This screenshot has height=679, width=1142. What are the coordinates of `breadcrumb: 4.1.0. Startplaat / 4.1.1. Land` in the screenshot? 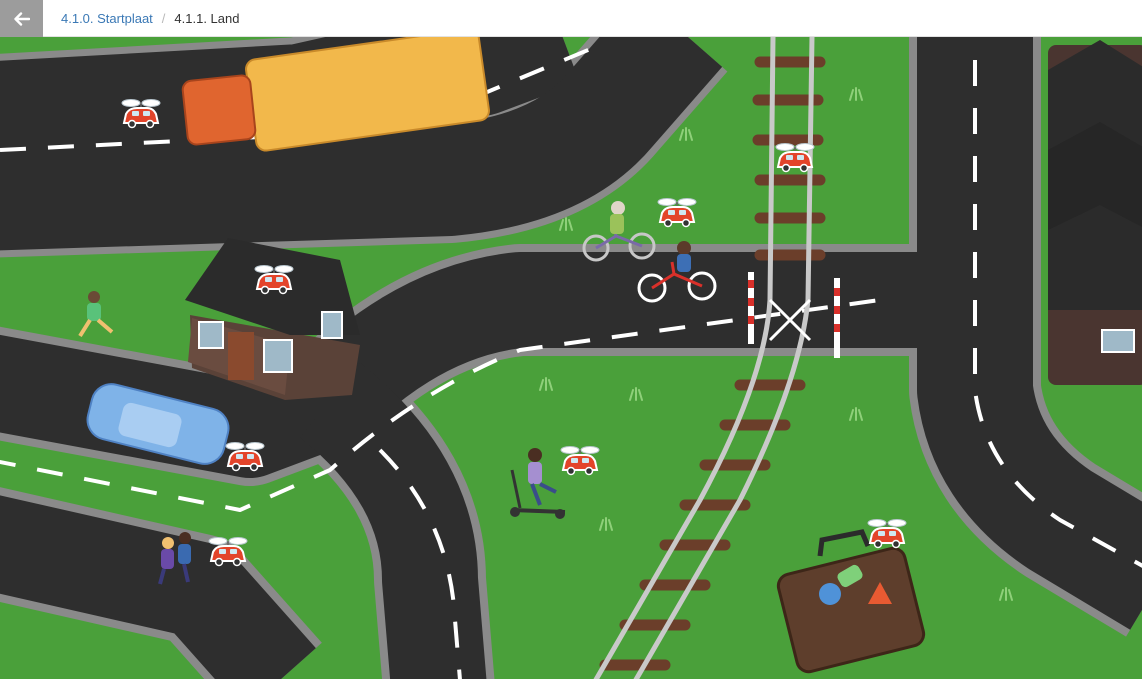 It's located at (150, 18).